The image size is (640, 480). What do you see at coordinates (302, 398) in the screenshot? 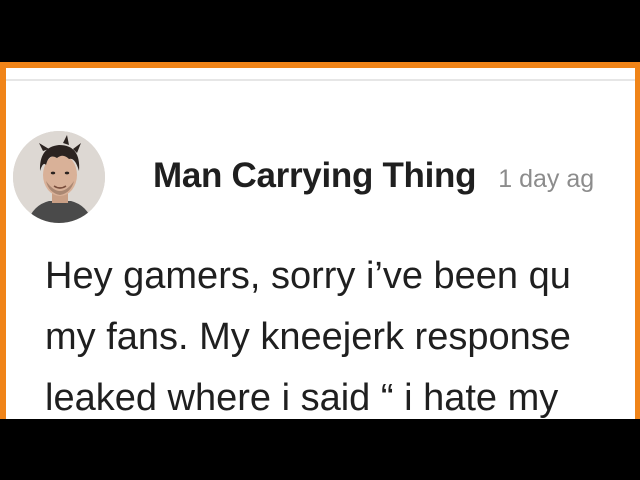
I see `comment-line: leaked where i said “ i hate my` at bounding box center [302, 398].